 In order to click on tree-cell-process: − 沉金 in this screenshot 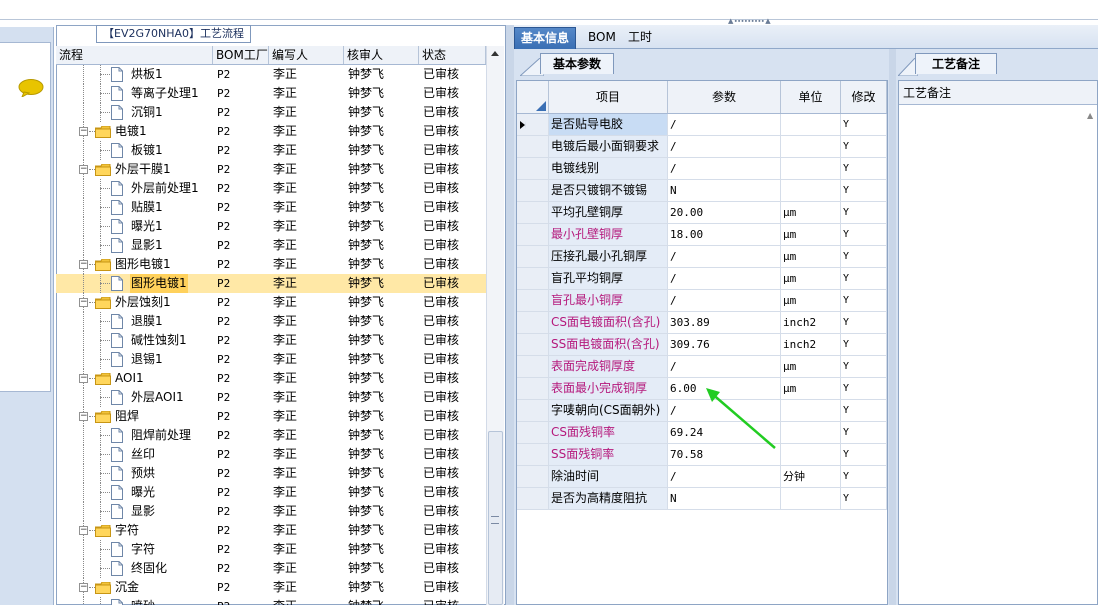, I will do `click(134, 587)`.